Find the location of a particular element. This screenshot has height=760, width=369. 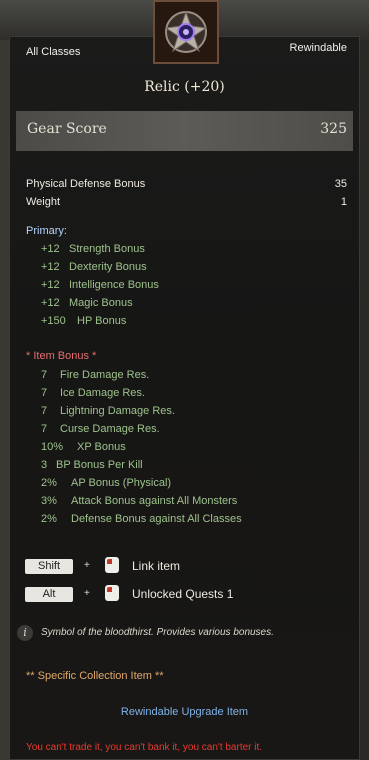

gear-score-label: Gear Score is located at coordinates (67, 129).